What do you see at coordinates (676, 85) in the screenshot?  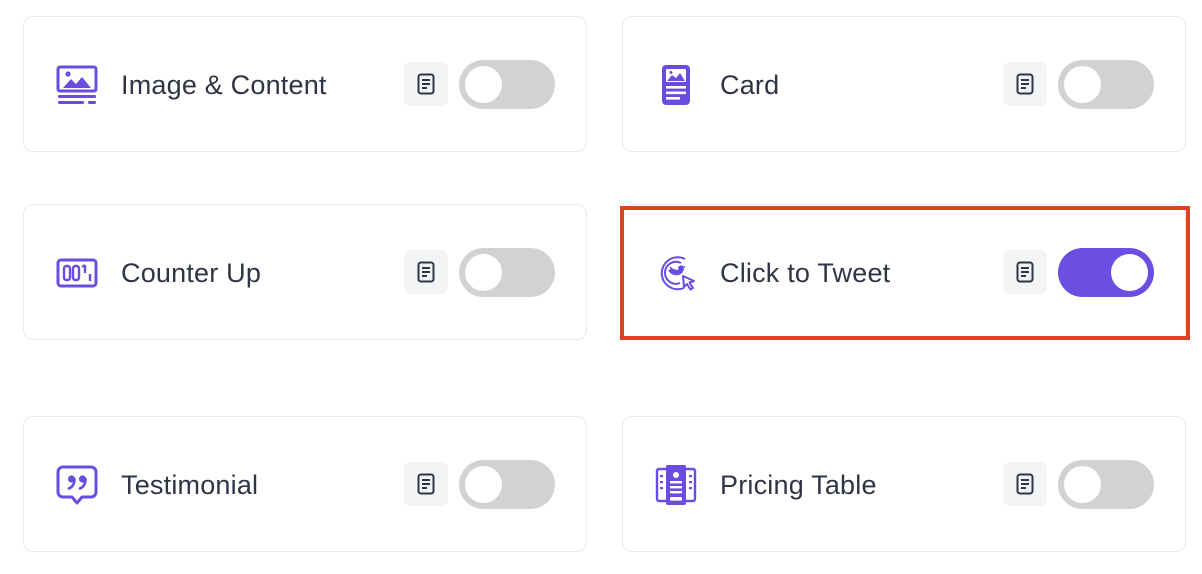 I see `card-icon` at bounding box center [676, 85].